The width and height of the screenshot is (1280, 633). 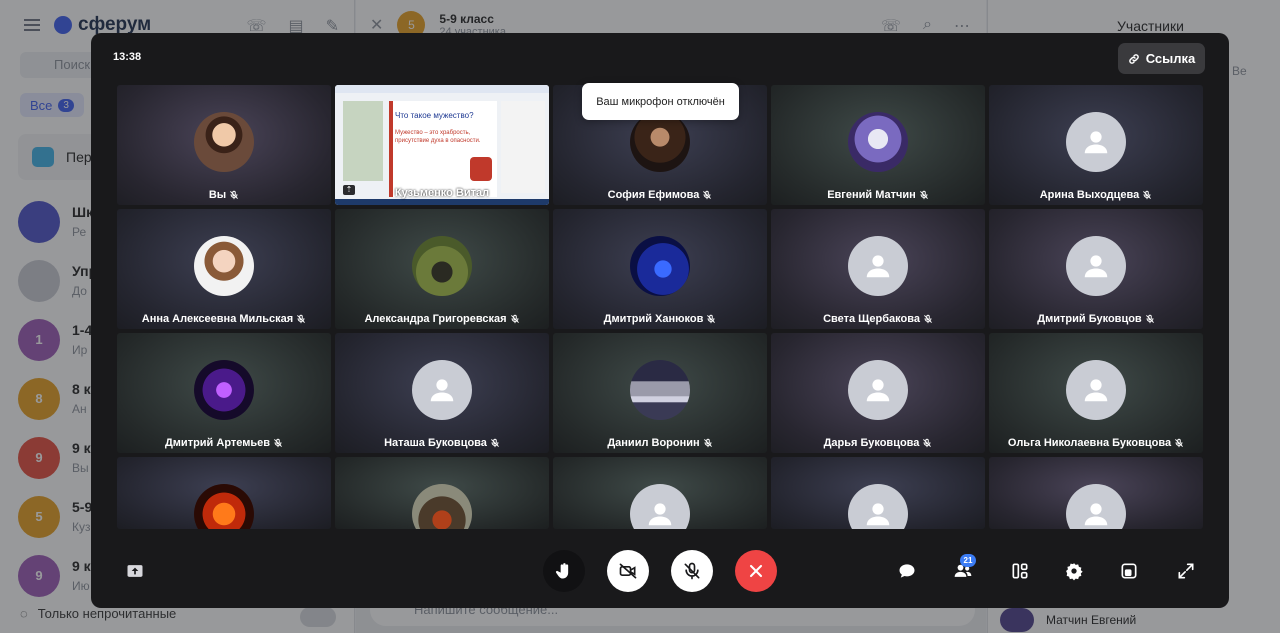 I want to click on participant-name: Ольга Николаевна Буковцова, so click(x=1089, y=443).